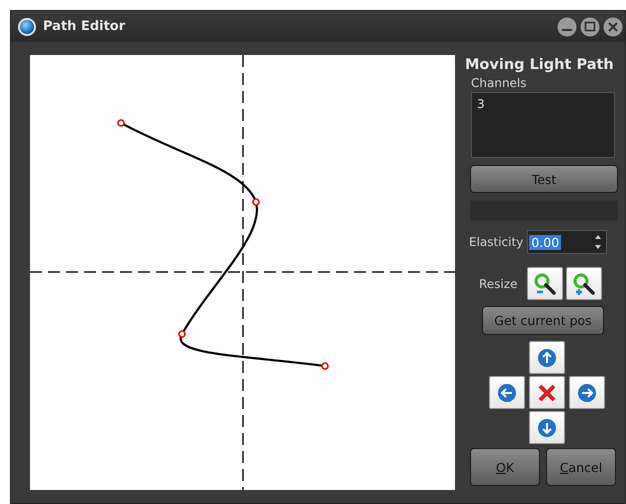 The height and width of the screenshot is (504, 626). I want to click on maximize-icon, so click(590, 26).